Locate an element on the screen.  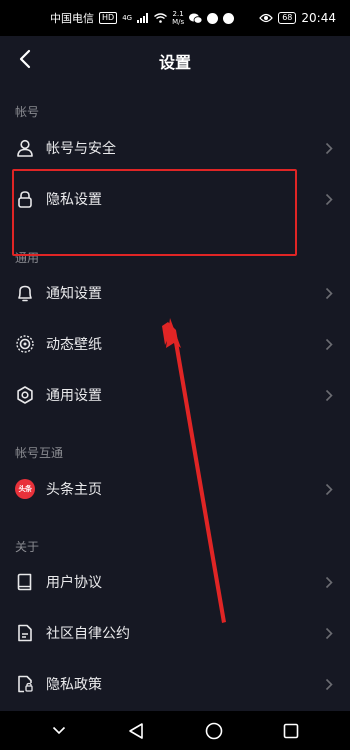
section-title-linked: 帐号互通 is located at coordinates (39, 453).